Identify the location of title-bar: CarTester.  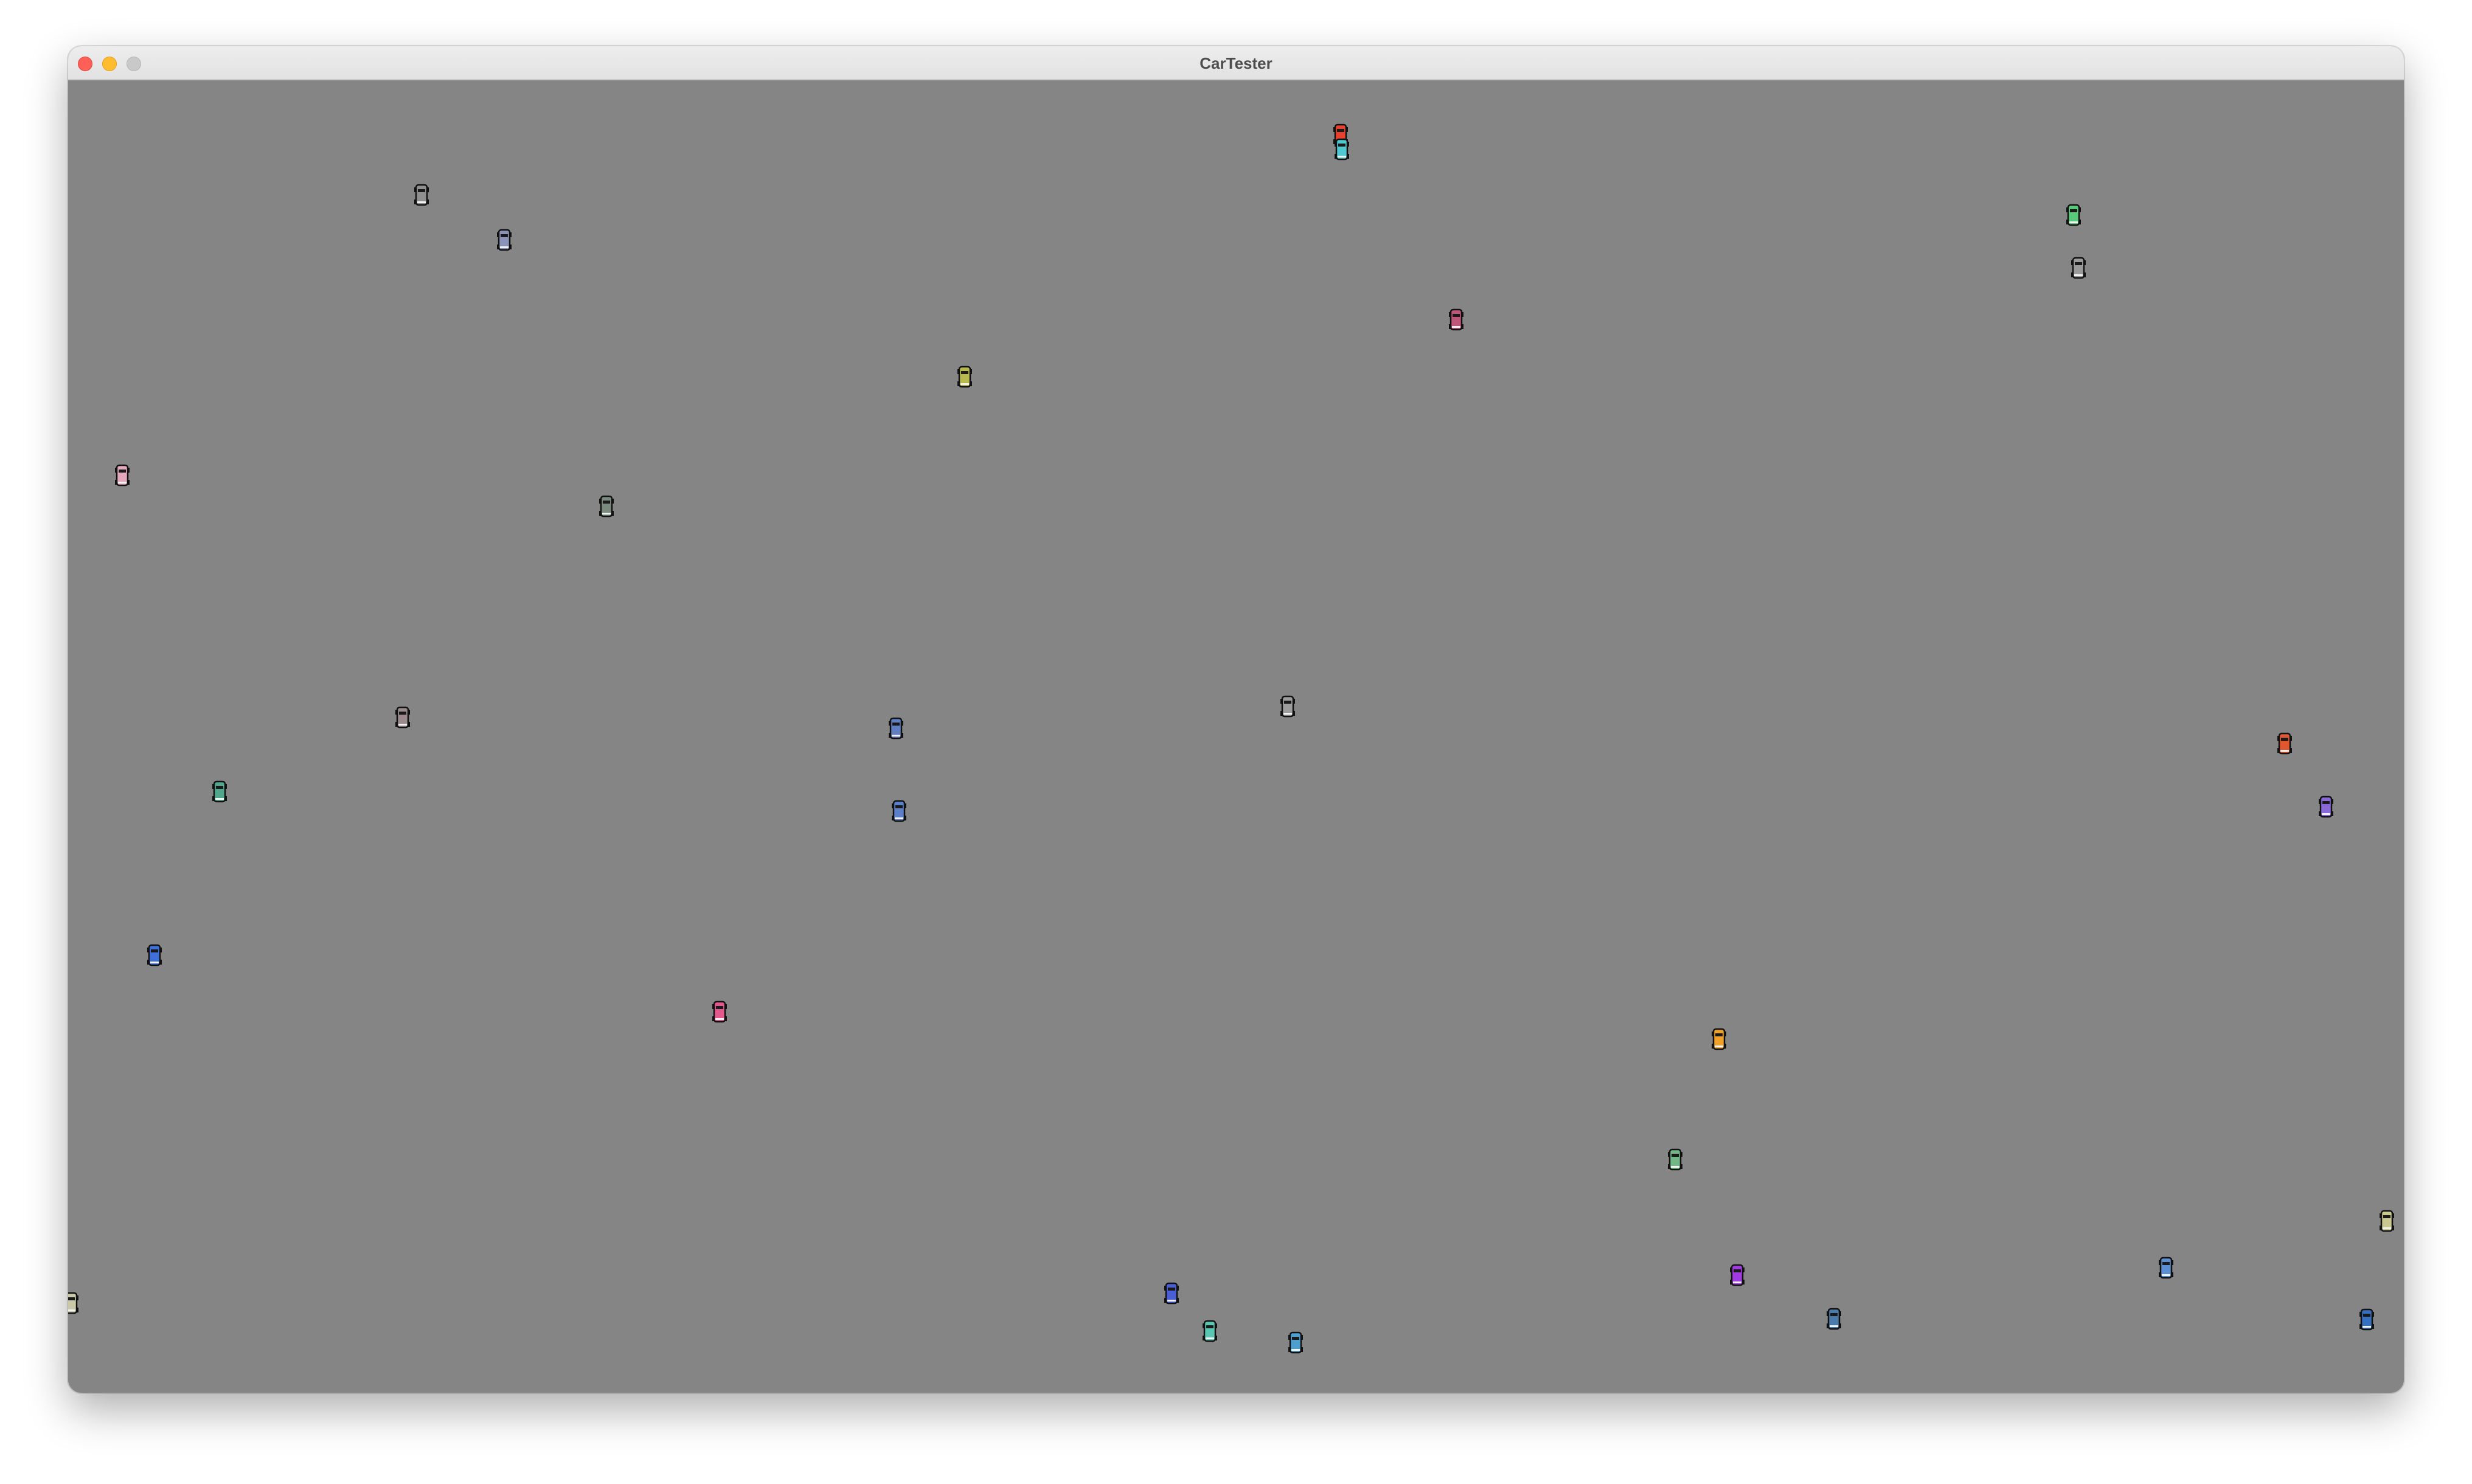
(1236, 63).